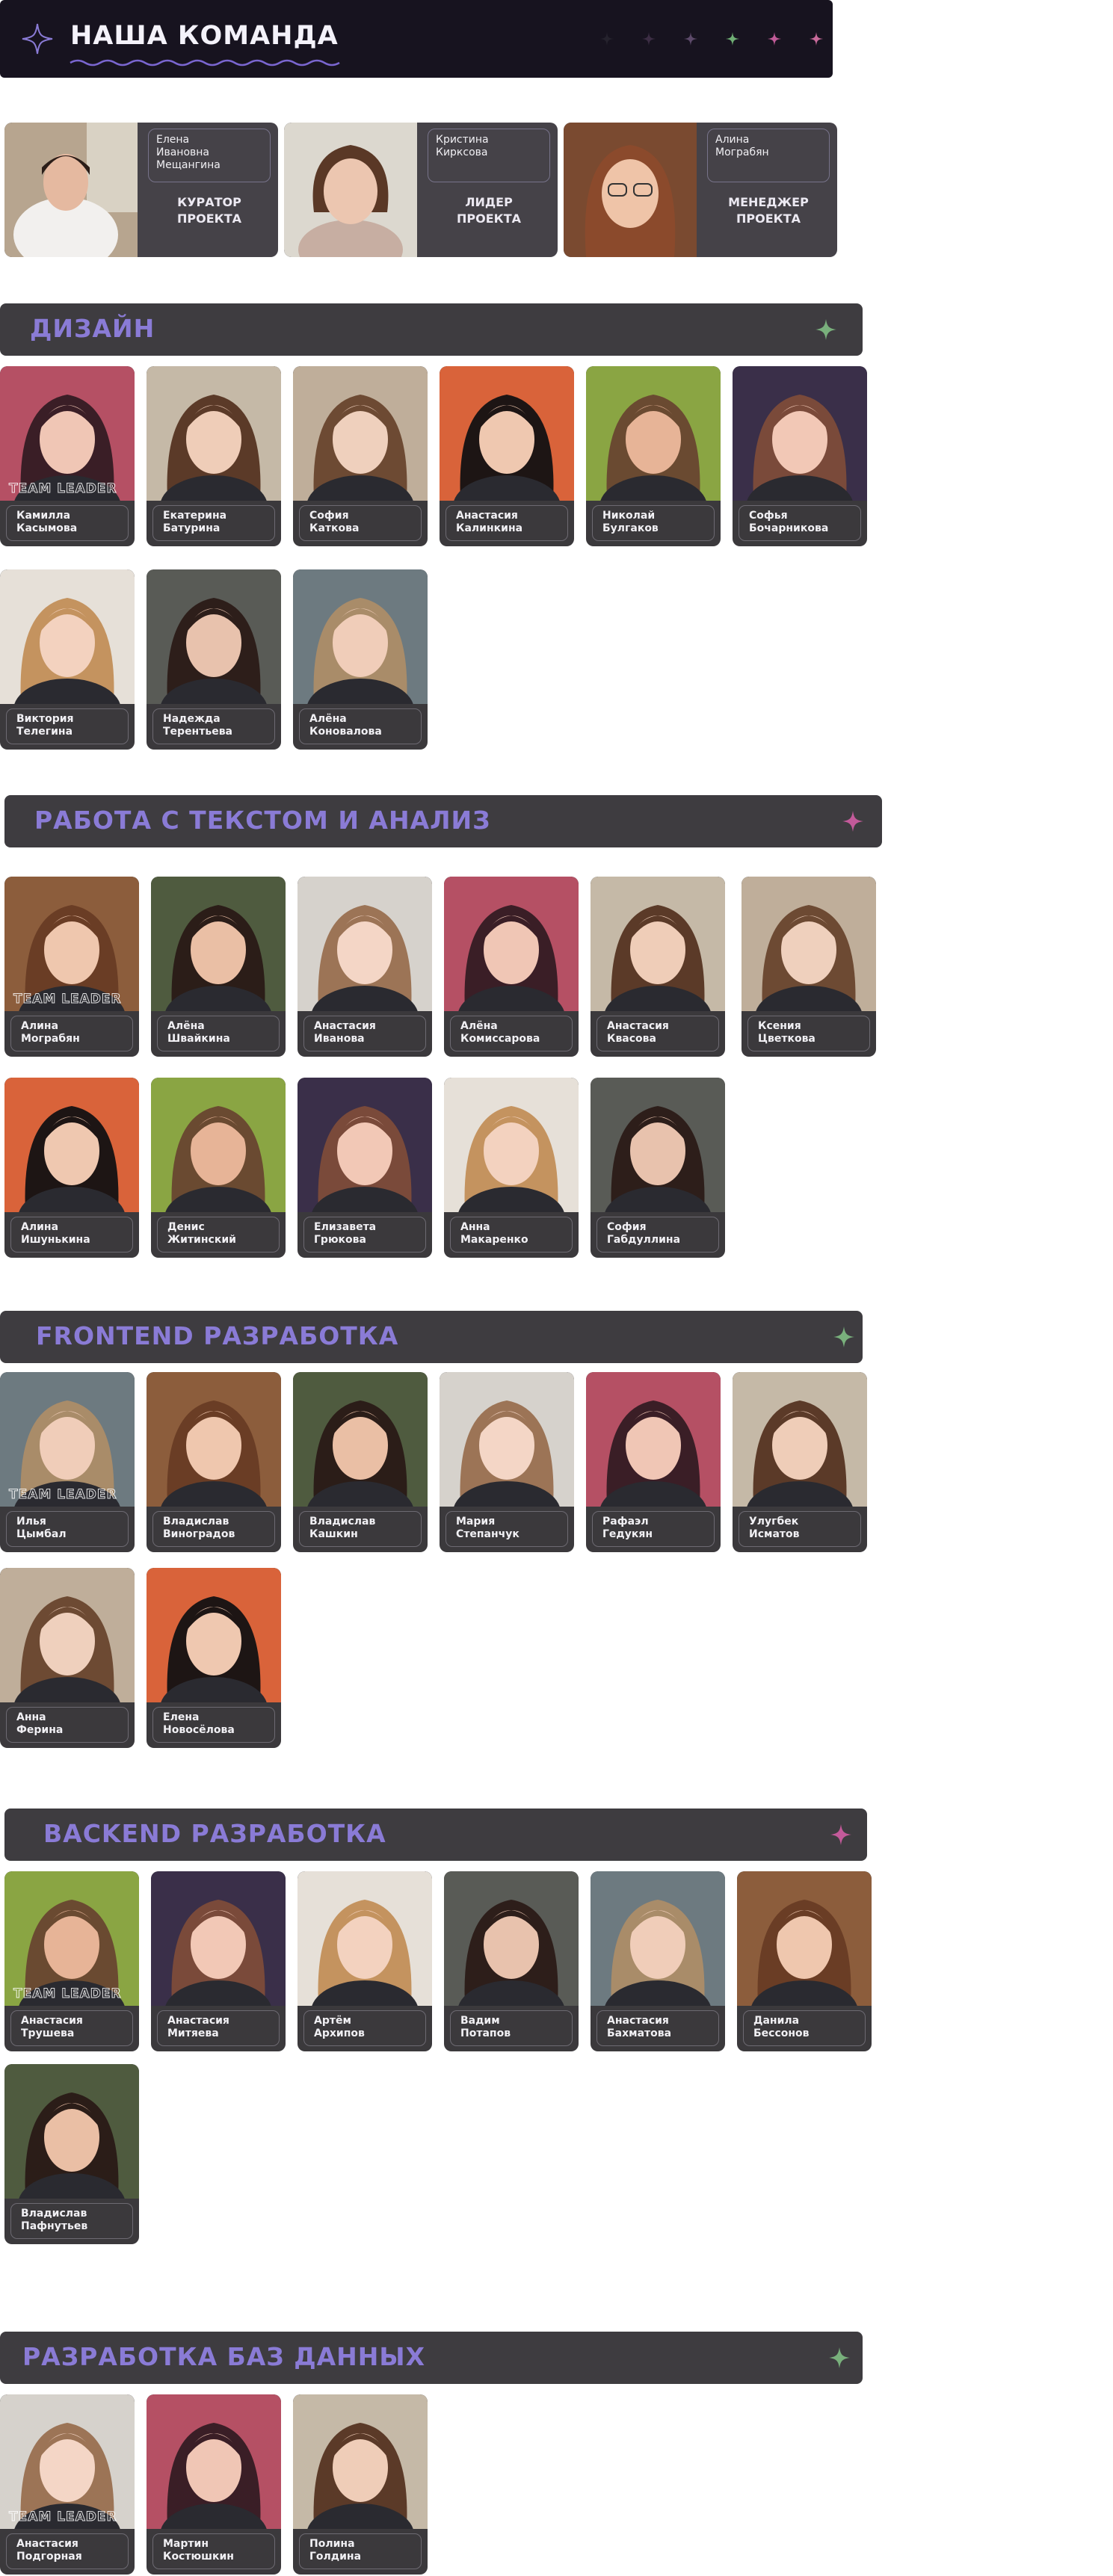 This screenshot has height=2576, width=1113. I want to click on member-card: Рафаэл Гедукян, so click(653, 1462).